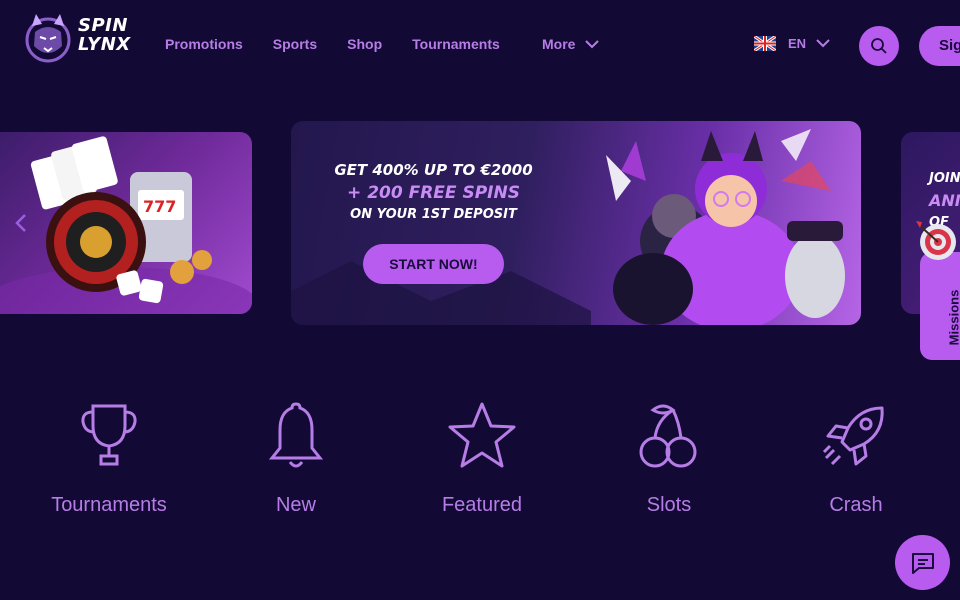  I want to click on next-banner-line2: ANI, so click(944, 200).